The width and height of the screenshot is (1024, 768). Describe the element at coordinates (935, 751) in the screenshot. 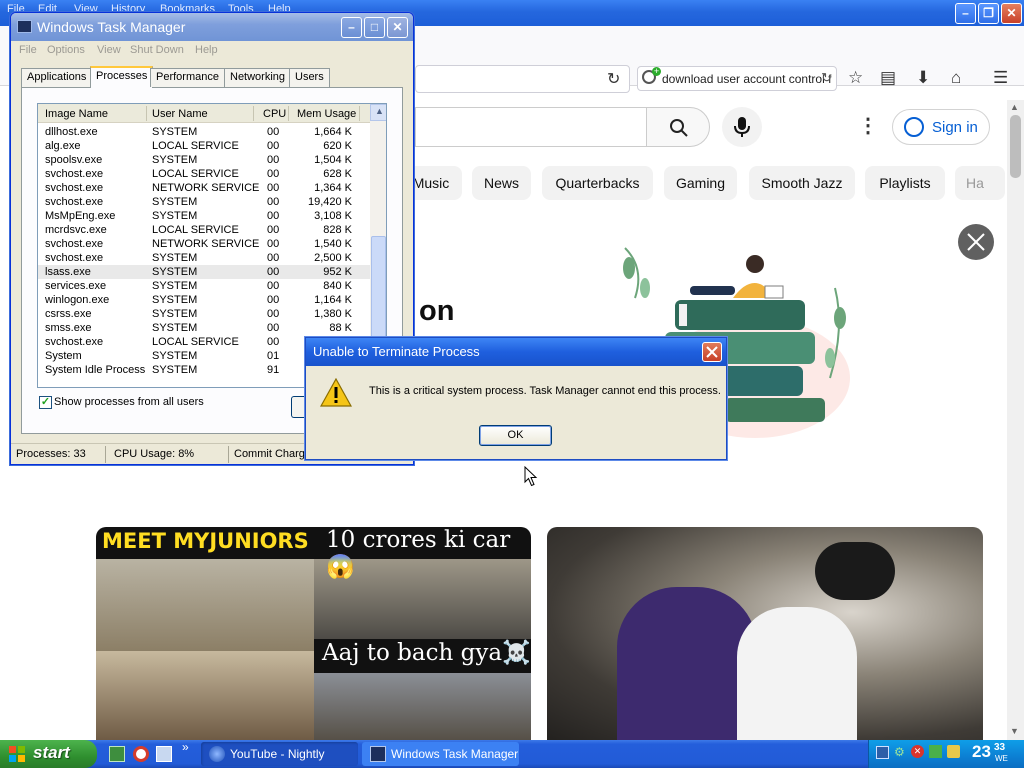

I see `tray-security-icon` at that location.